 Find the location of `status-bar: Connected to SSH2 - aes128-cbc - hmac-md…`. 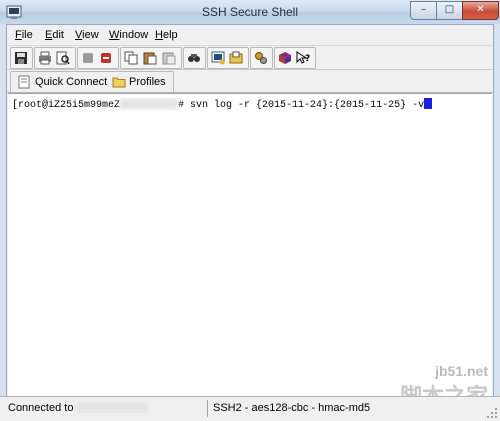

status-bar: Connected to SSH2 - aes128-cbc - hmac-md… is located at coordinates (250, 408).